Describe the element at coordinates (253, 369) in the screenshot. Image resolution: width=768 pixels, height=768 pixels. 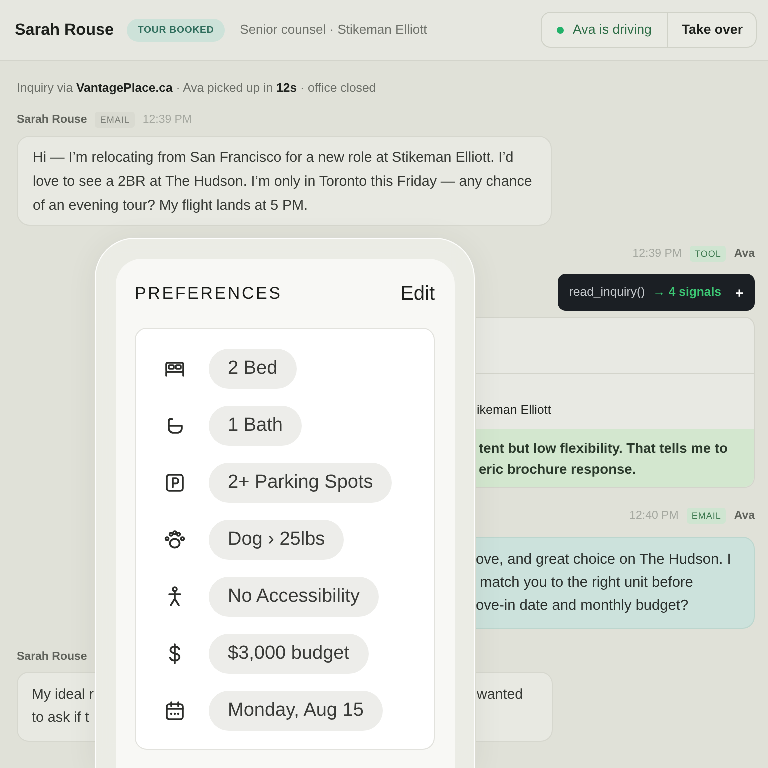
I see `preference-chip: 2 Bed` at that location.